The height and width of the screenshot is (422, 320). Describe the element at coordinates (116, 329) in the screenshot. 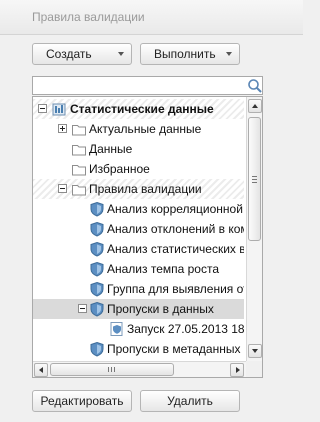

I see `run-result-icon` at that location.